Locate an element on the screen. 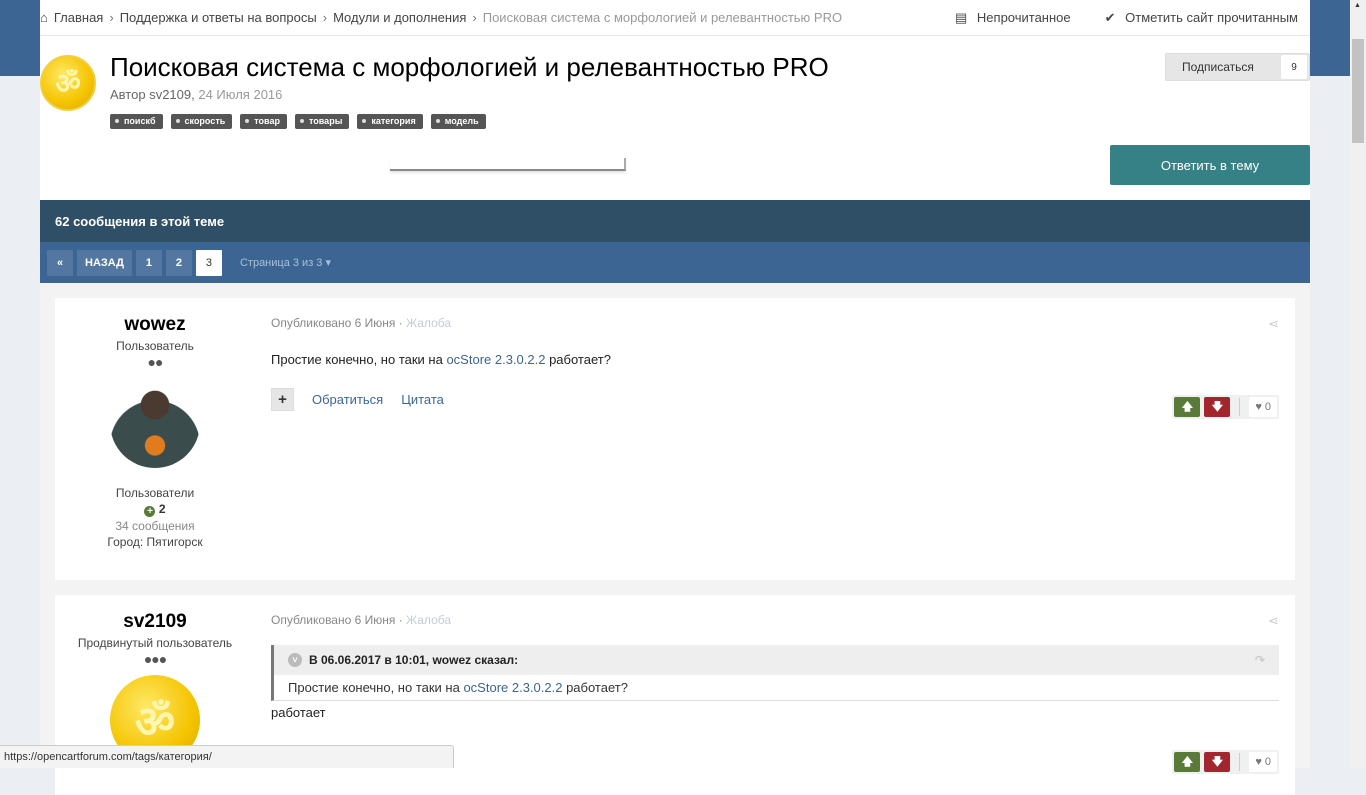  mark-read-link: ✔ Отметить сайт прочитанным is located at coordinates (1204, 18).